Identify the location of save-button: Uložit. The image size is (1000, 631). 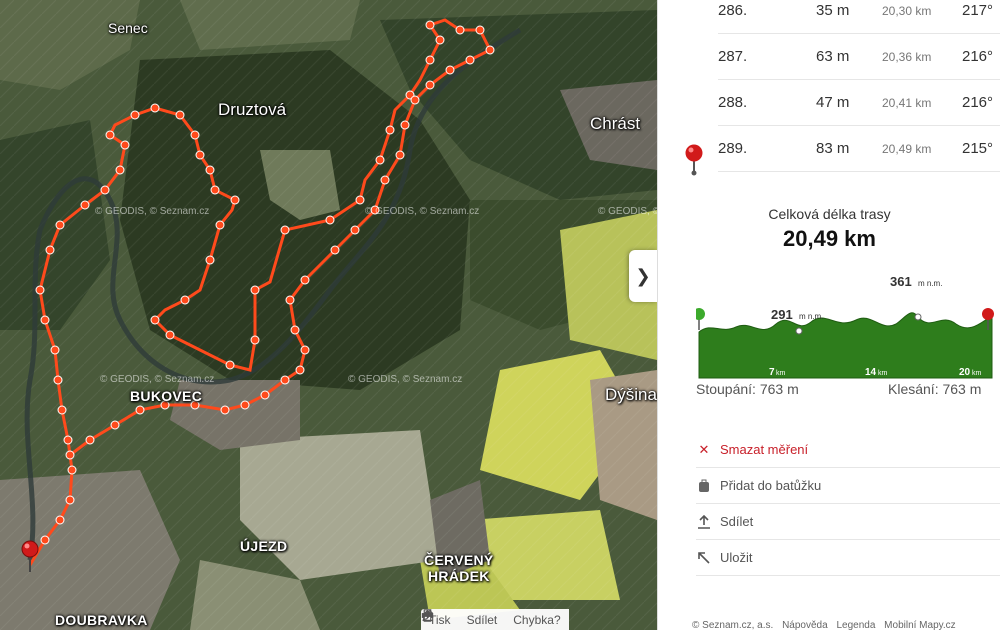
(848, 558).